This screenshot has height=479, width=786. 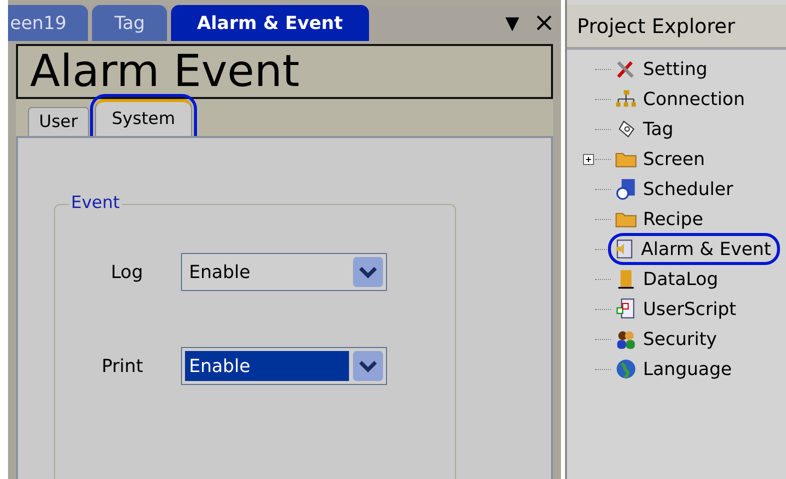 I want to click on tree-item-label: Screen, so click(x=674, y=159).